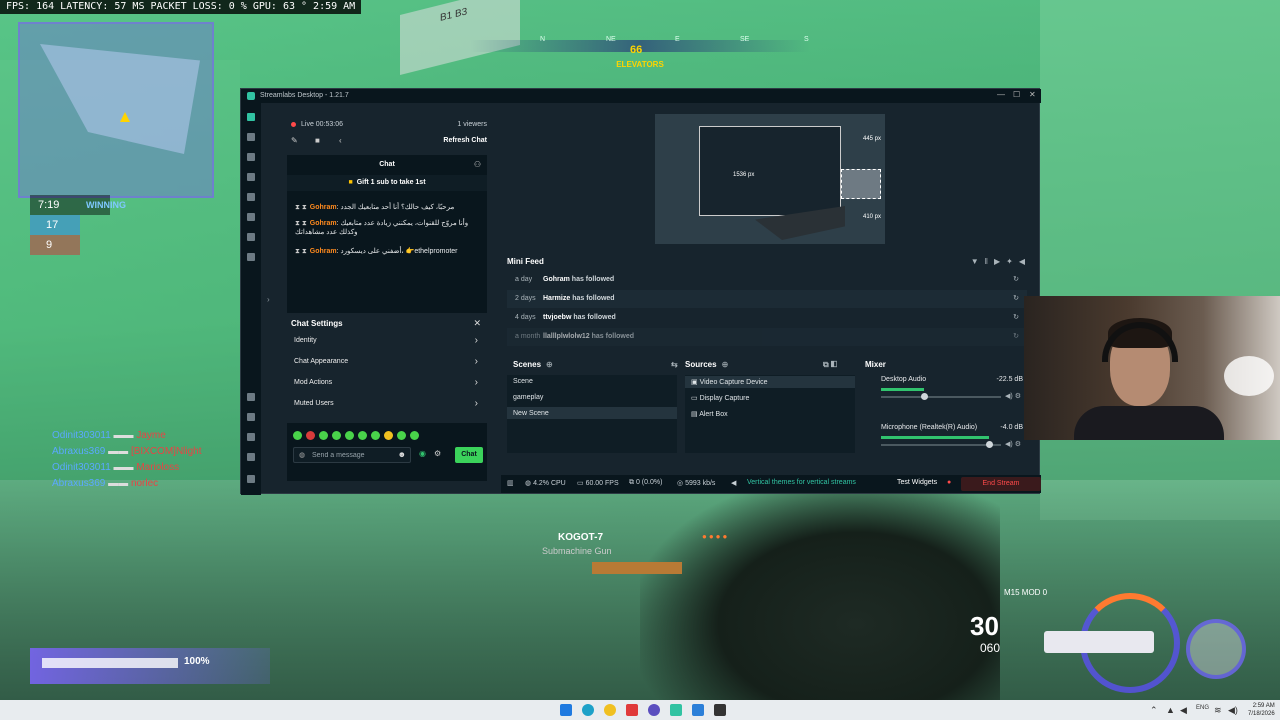 This screenshot has width=1280, height=720. I want to click on end-stream-button: End Stream, so click(1001, 484).